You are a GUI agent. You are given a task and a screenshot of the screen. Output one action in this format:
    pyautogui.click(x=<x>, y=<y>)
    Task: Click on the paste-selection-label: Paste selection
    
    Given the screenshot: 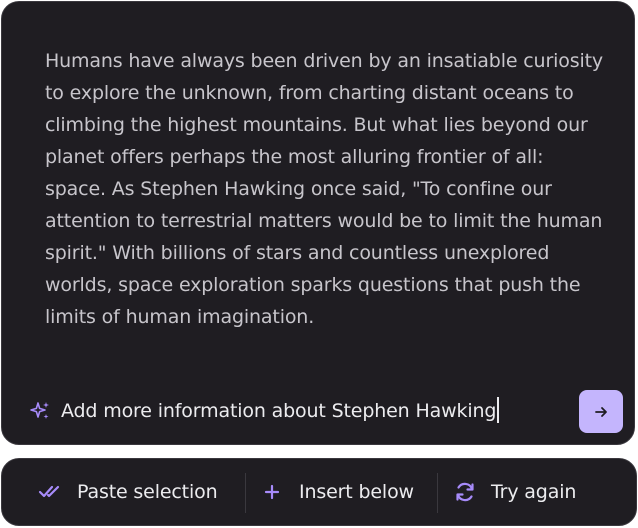 What is the action you would take?
    pyautogui.click(x=147, y=492)
    